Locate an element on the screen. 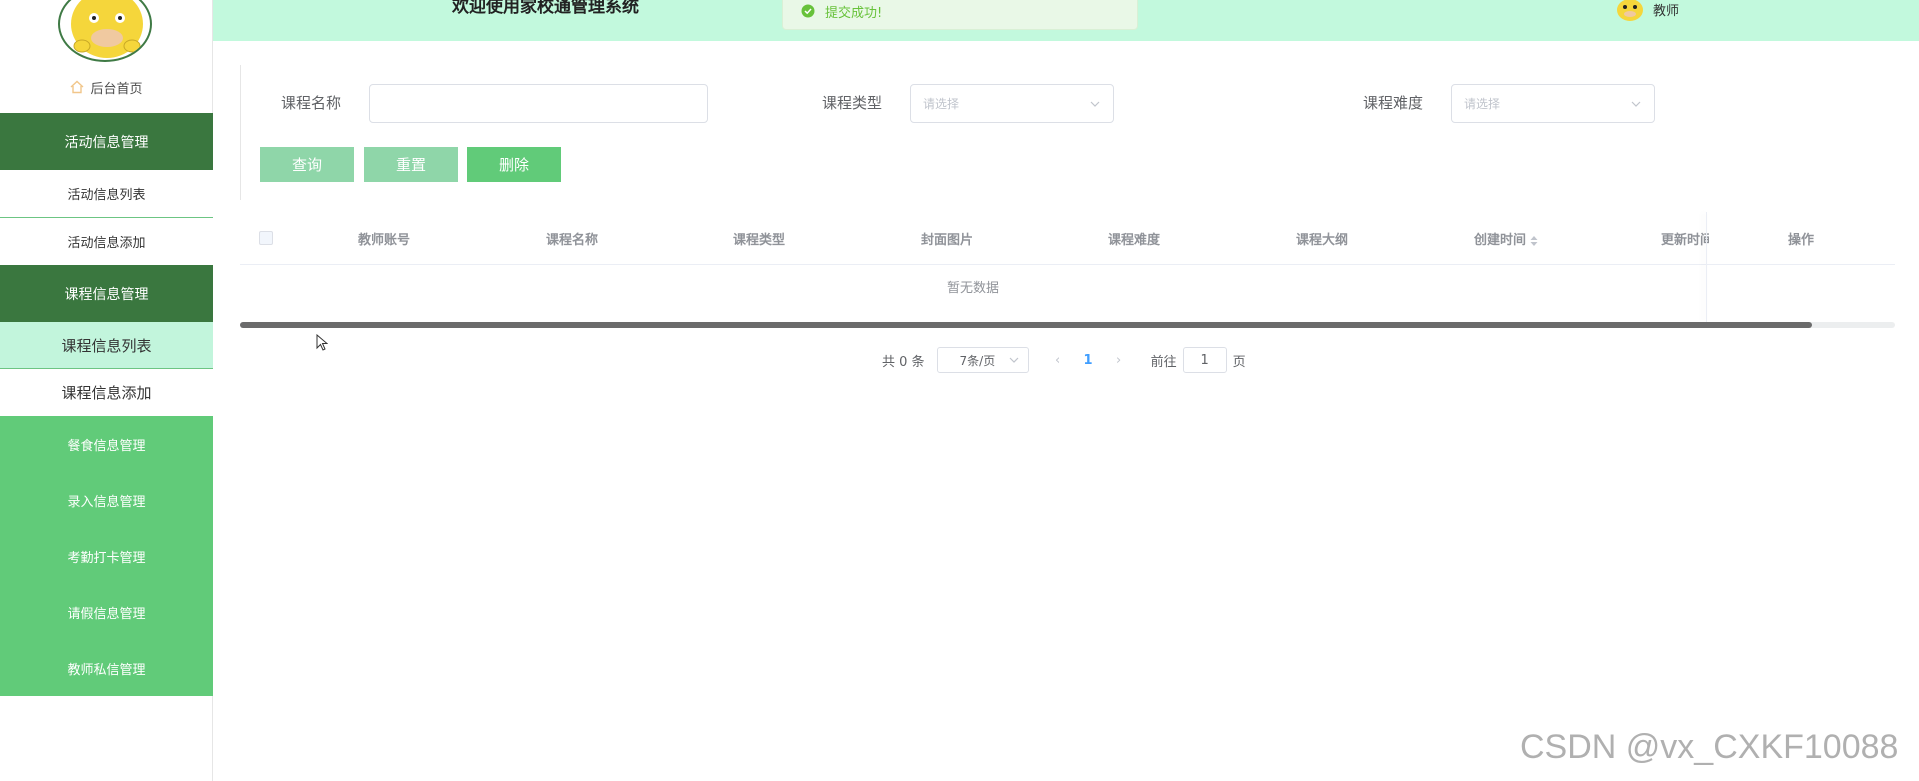 The width and height of the screenshot is (1919, 781). menu-item-label: 活动信息添加 is located at coordinates (106, 243).